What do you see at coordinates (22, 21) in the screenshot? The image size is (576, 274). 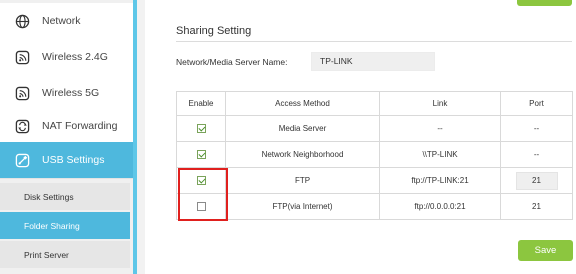 I see `globe-icon` at bounding box center [22, 21].